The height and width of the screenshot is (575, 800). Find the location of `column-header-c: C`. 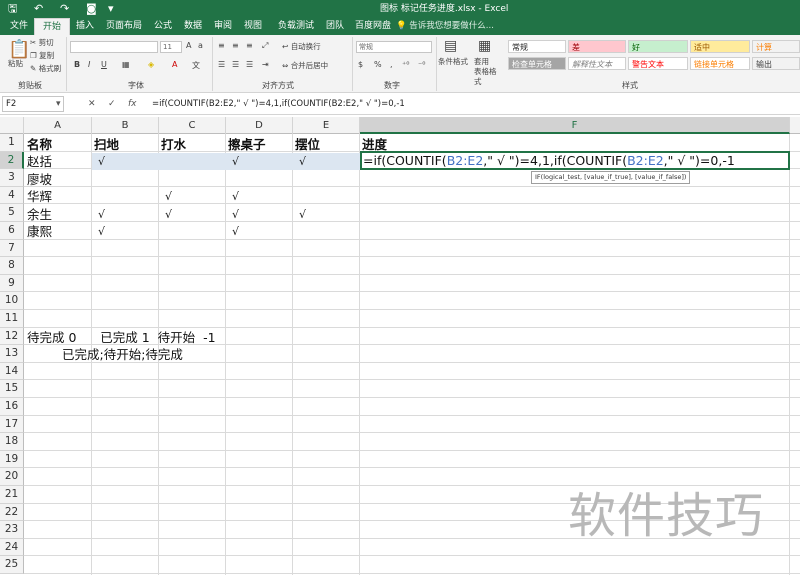

column-header-c: C is located at coordinates (192, 125).